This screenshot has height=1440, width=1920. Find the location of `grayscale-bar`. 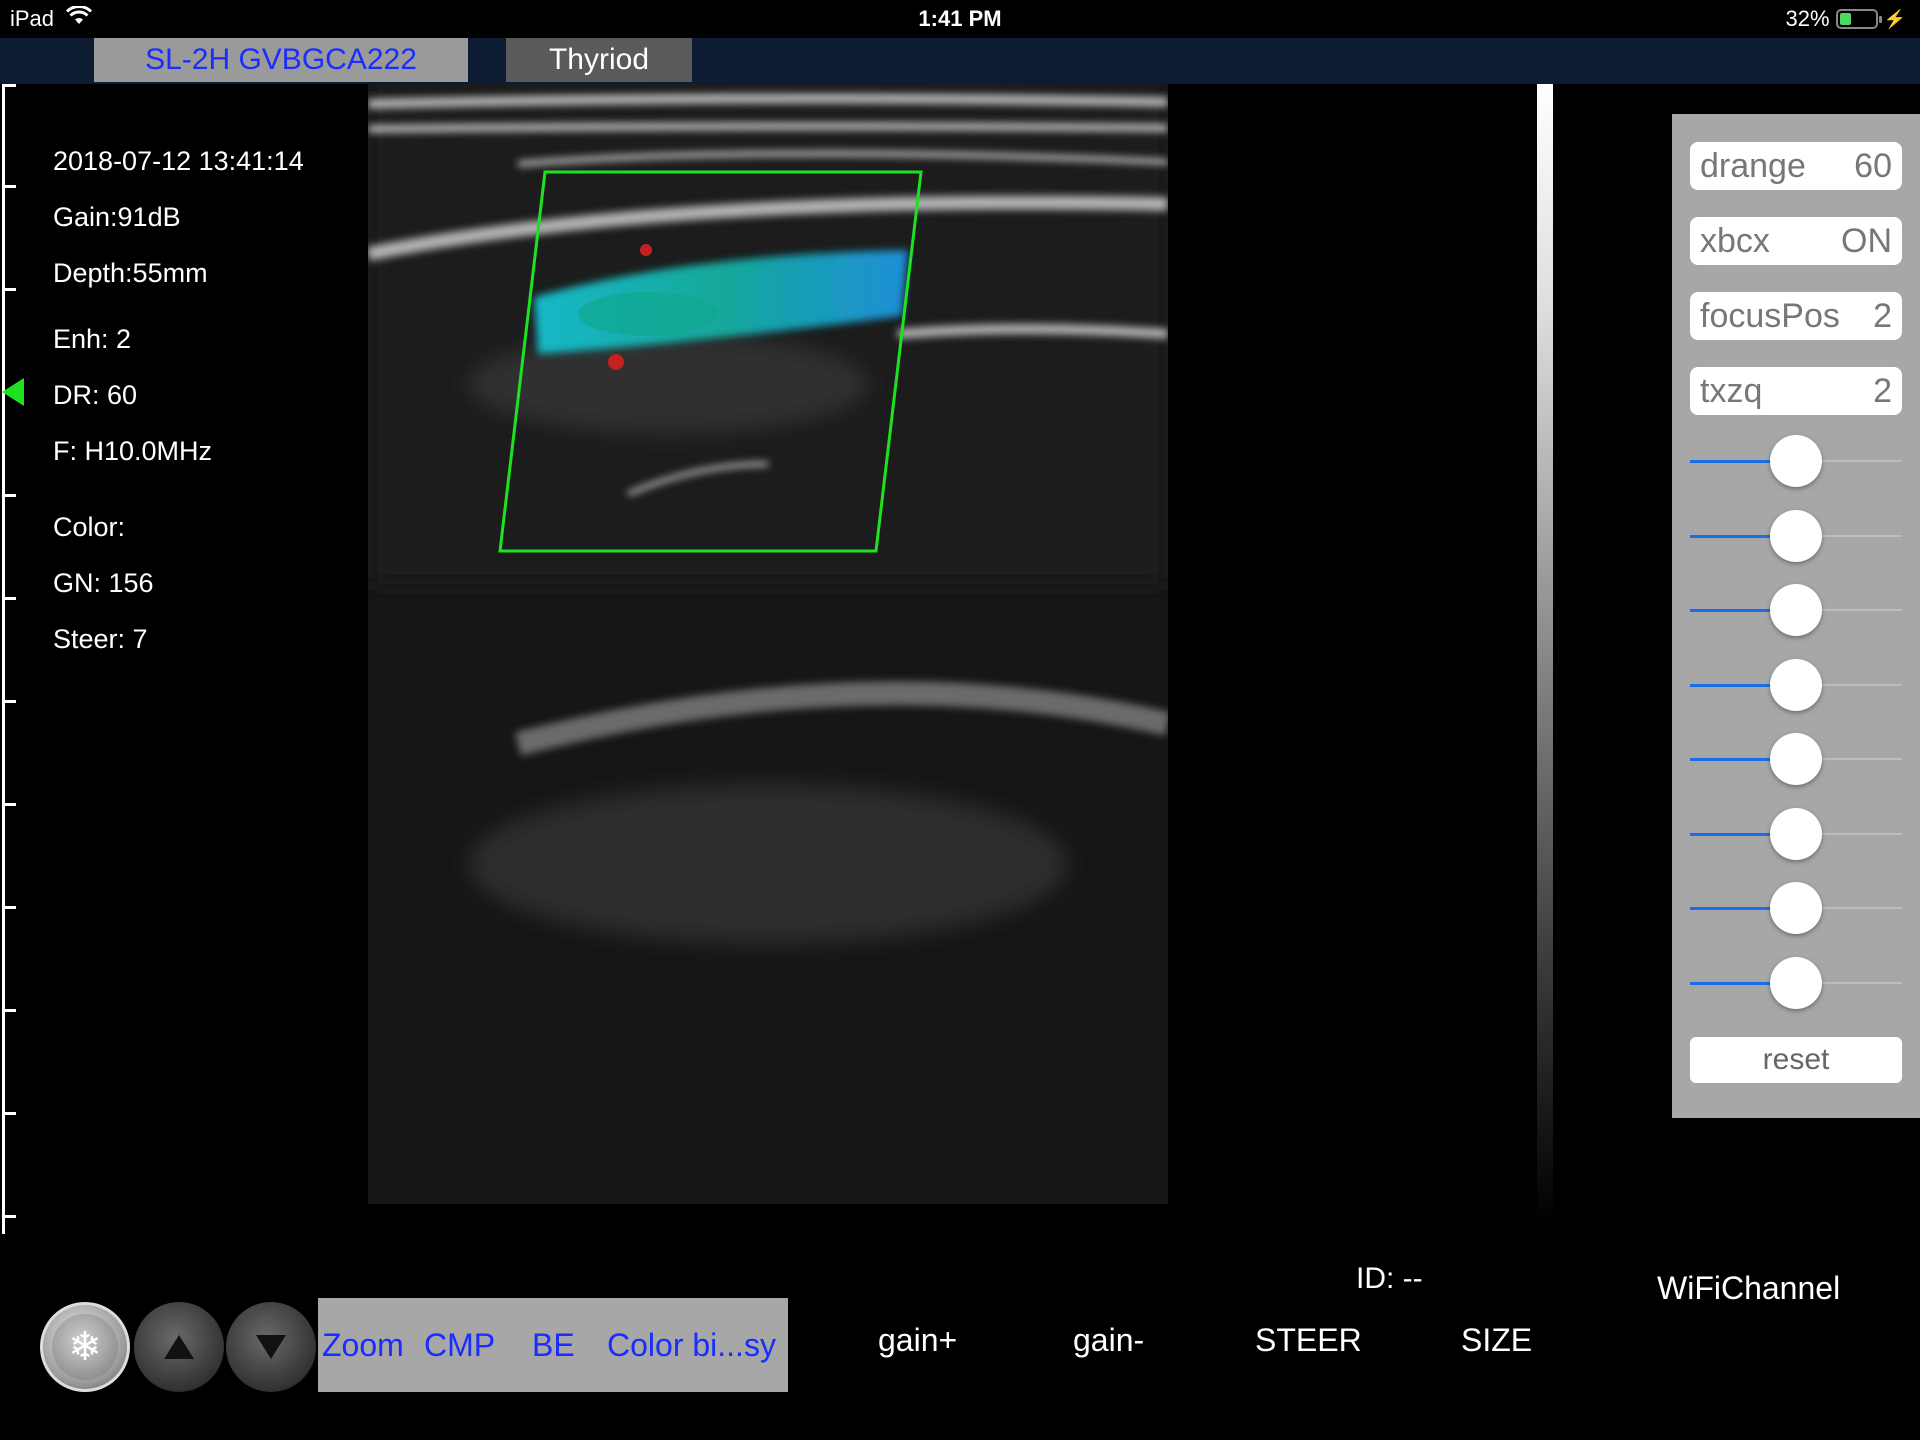

grayscale-bar is located at coordinates (1545, 654).